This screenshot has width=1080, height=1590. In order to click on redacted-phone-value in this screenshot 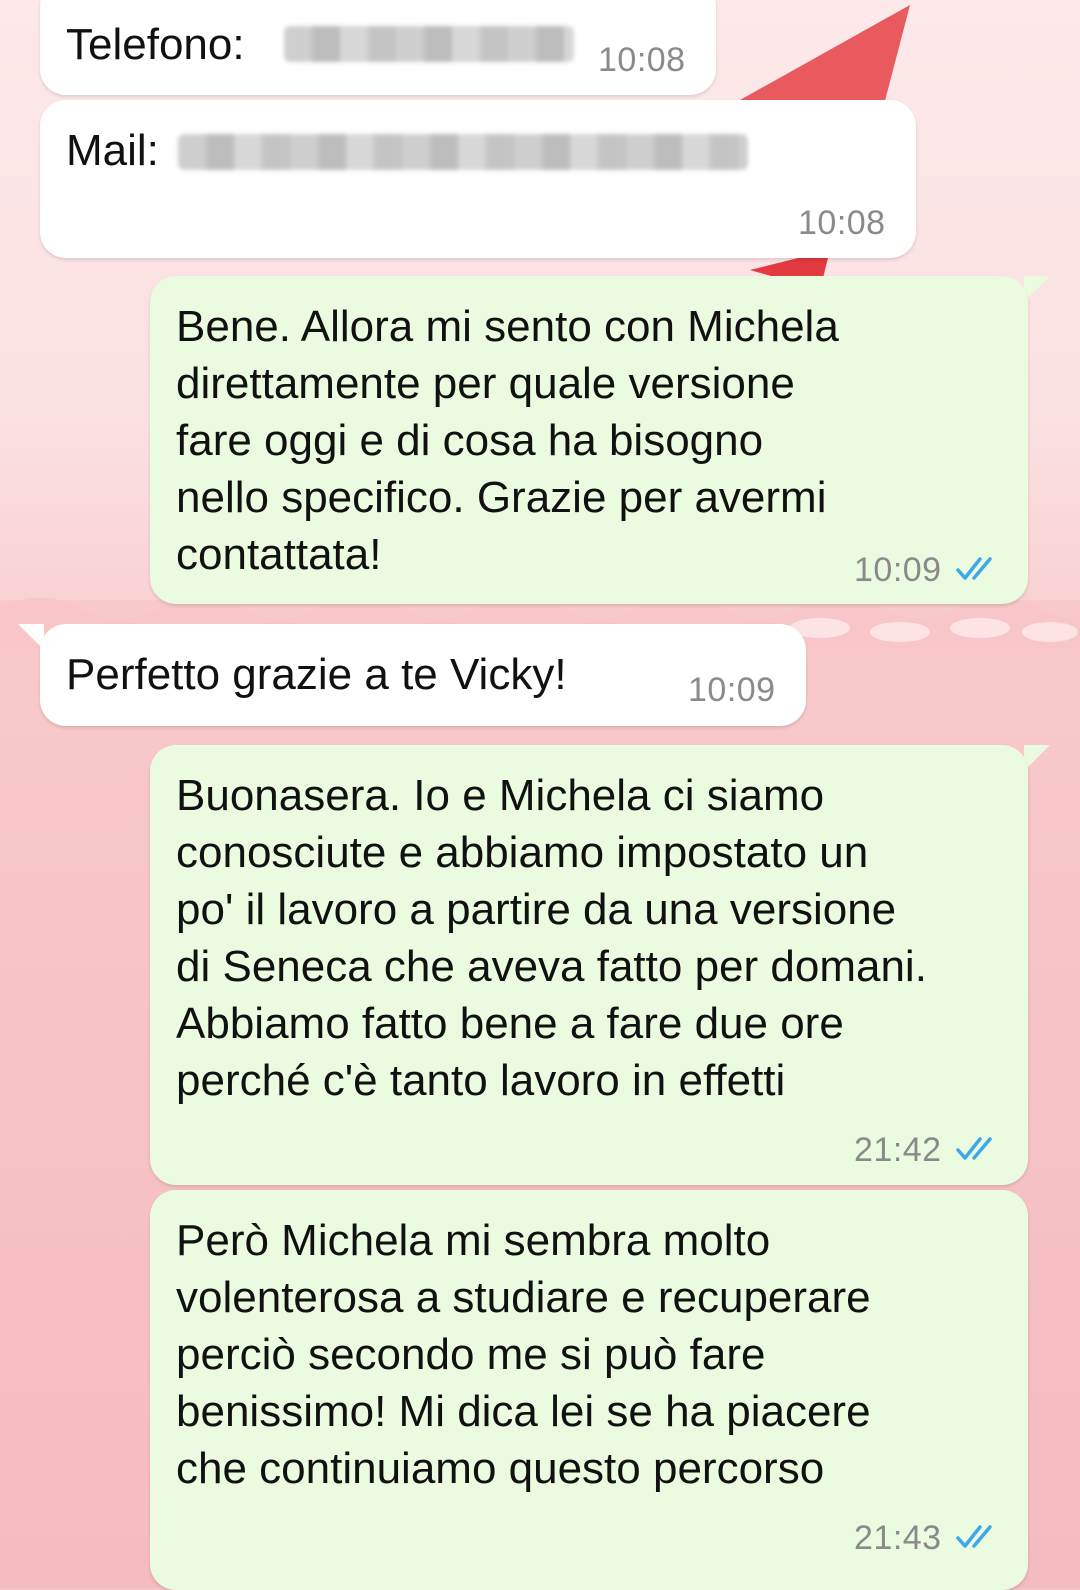, I will do `click(429, 44)`.